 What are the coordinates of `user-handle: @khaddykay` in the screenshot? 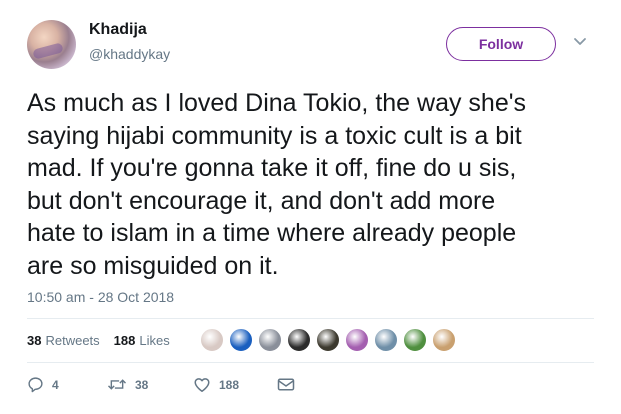 It's located at (129, 54).